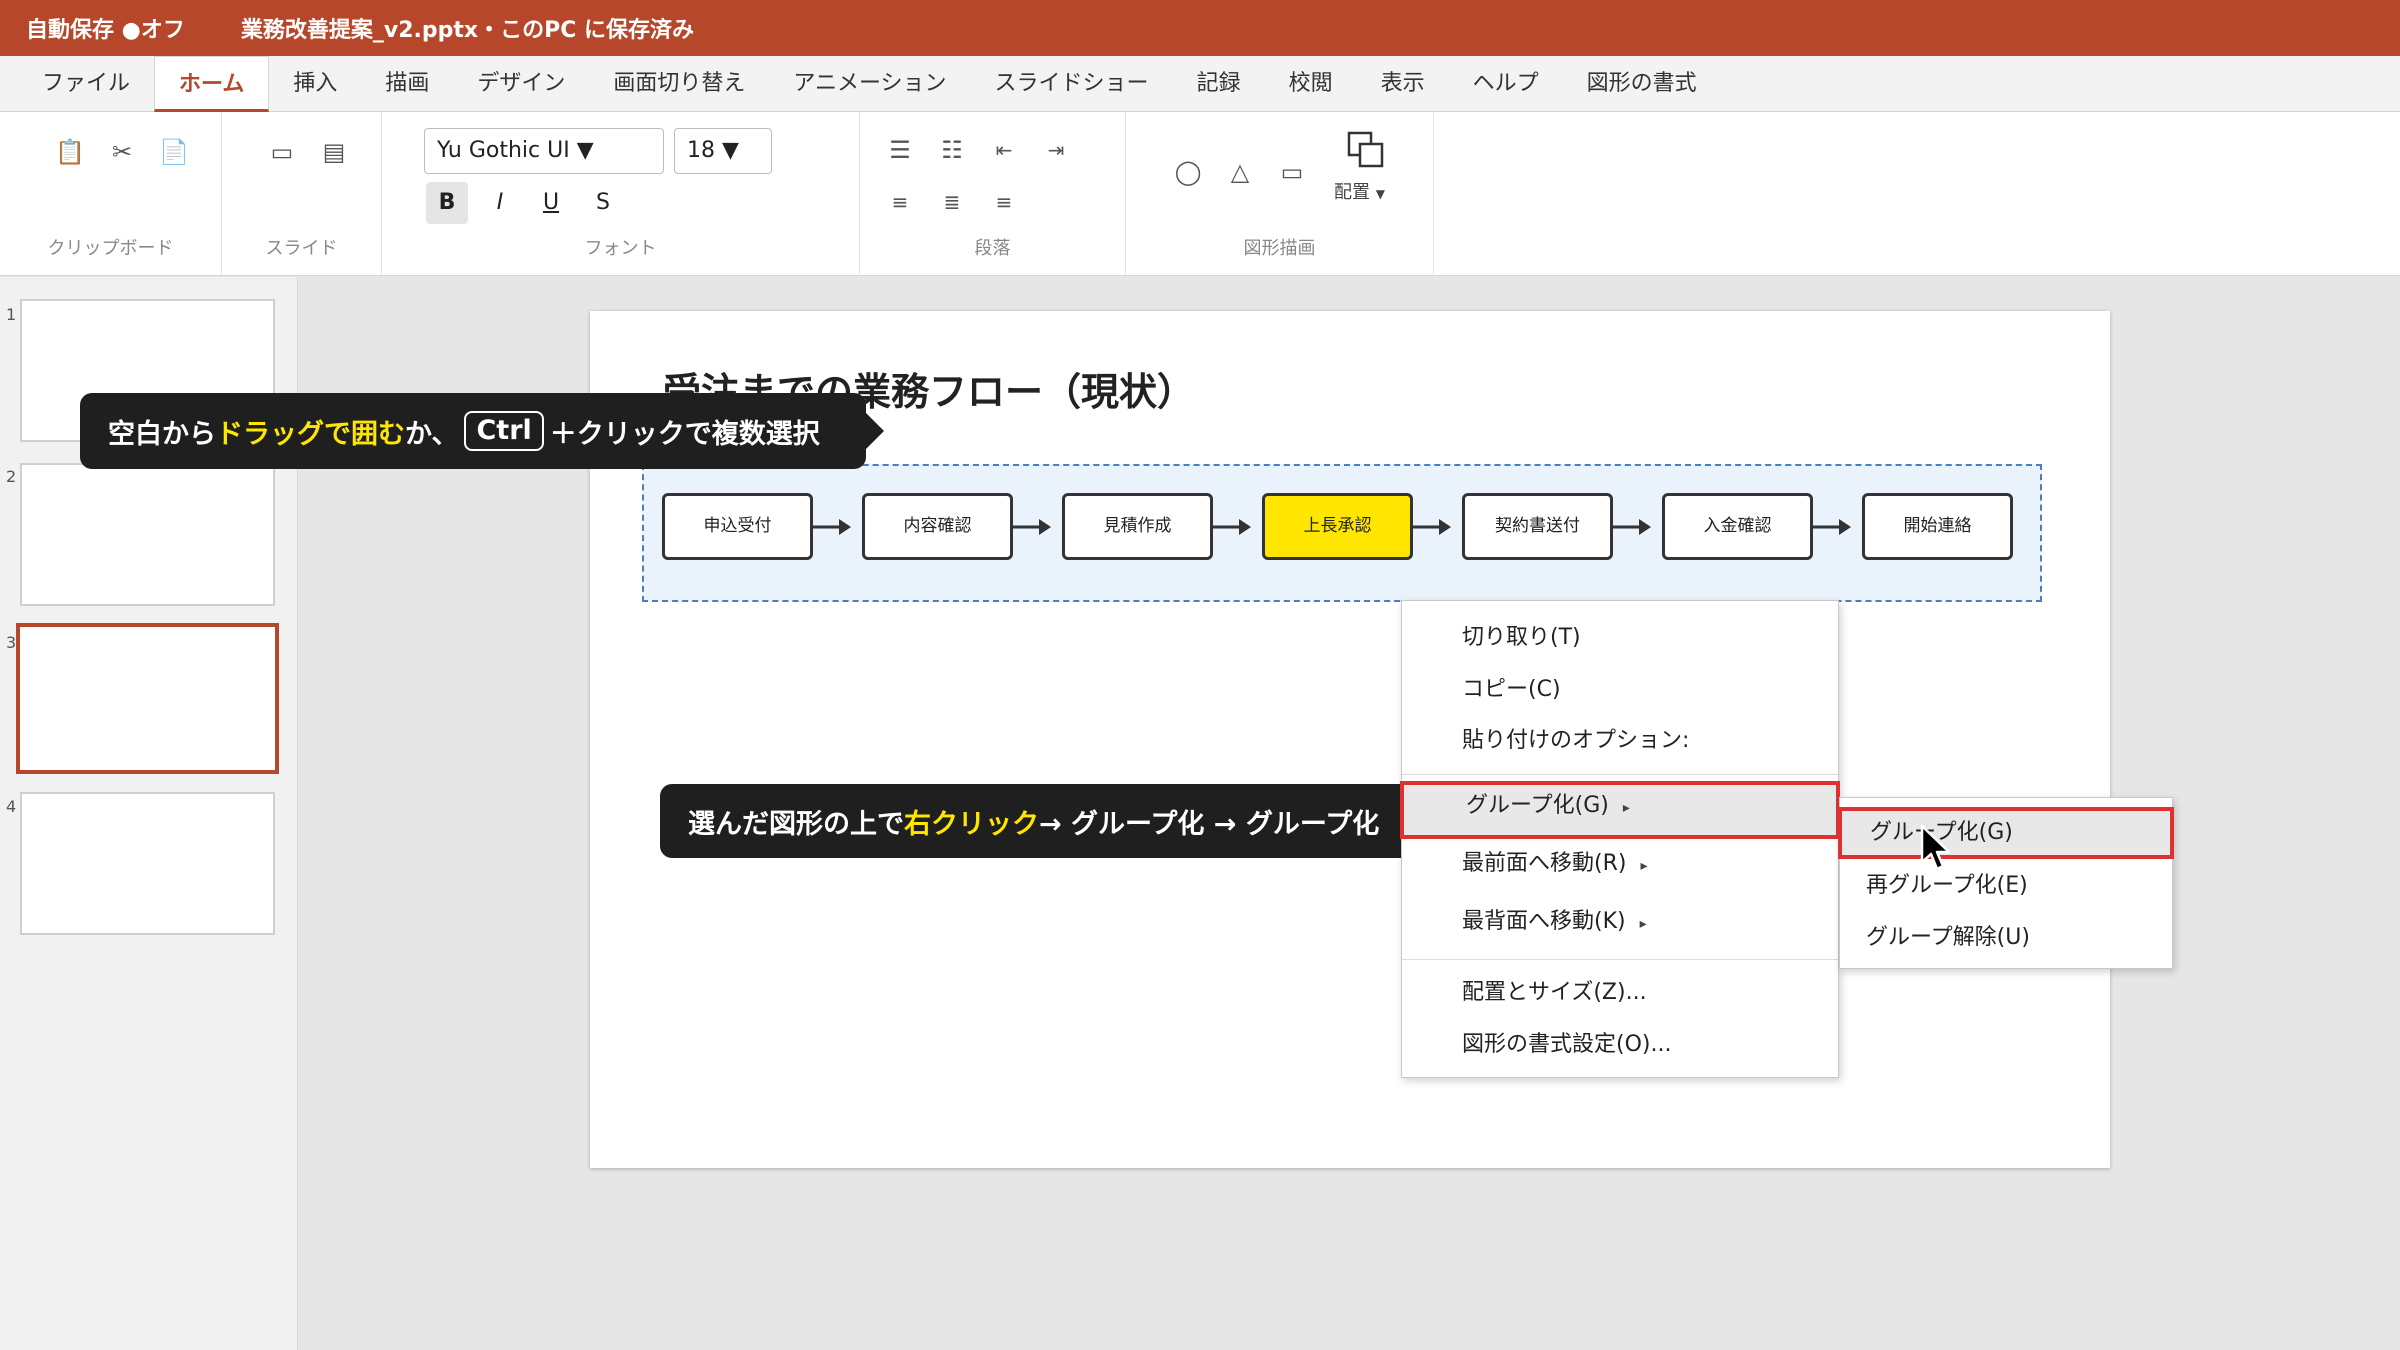 This screenshot has width=2400, height=1350. I want to click on font-group: Yu Gothic UI ▼ 18 ▼ B I U S フォント, so click(621, 194).